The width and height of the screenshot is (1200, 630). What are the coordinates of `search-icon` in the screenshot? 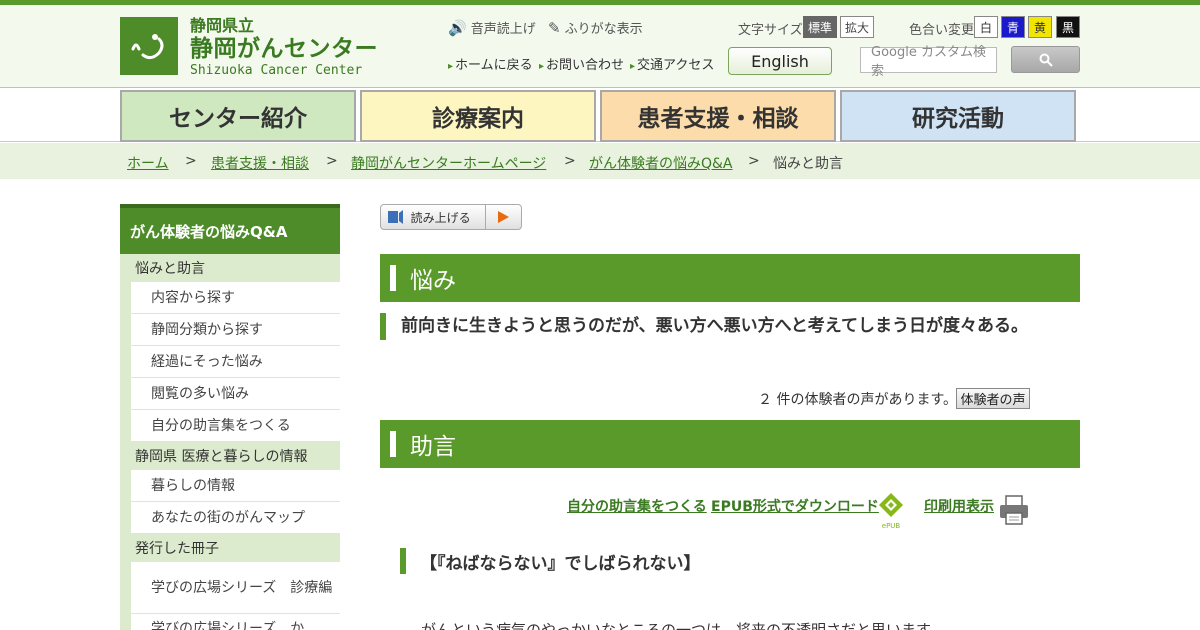 It's located at (1046, 60).